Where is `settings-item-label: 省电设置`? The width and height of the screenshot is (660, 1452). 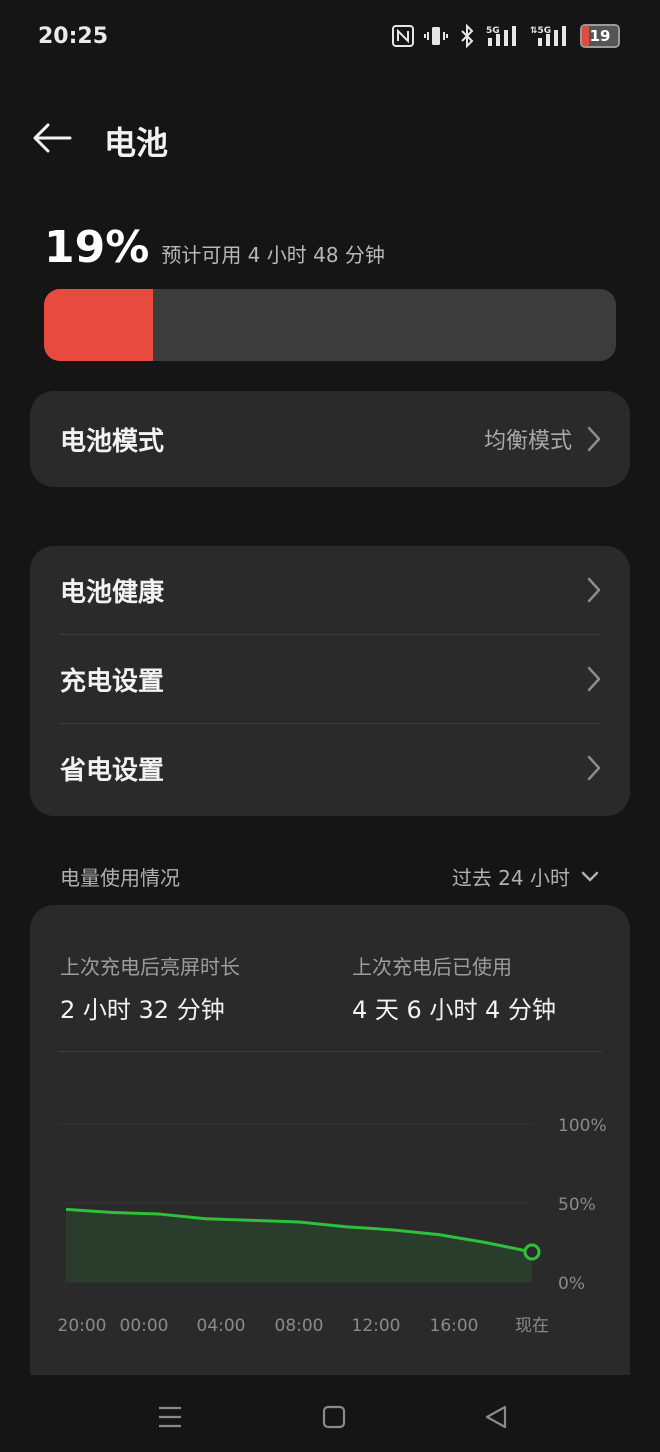
settings-item-label: 省电设置 is located at coordinates (112, 770).